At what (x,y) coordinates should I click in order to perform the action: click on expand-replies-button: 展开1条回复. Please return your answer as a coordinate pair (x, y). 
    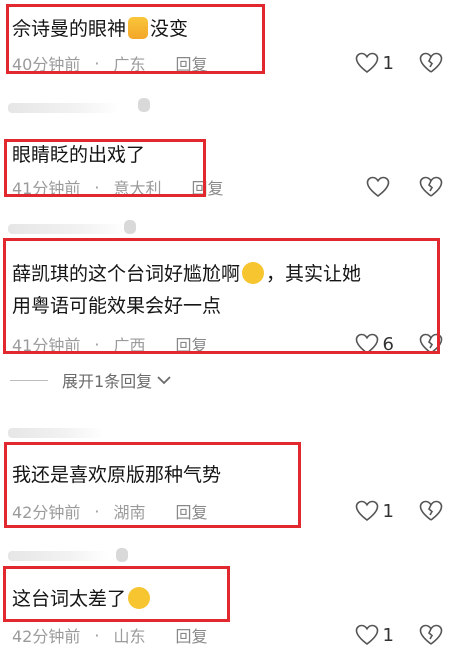
    Looking at the image, I should click on (235, 380).